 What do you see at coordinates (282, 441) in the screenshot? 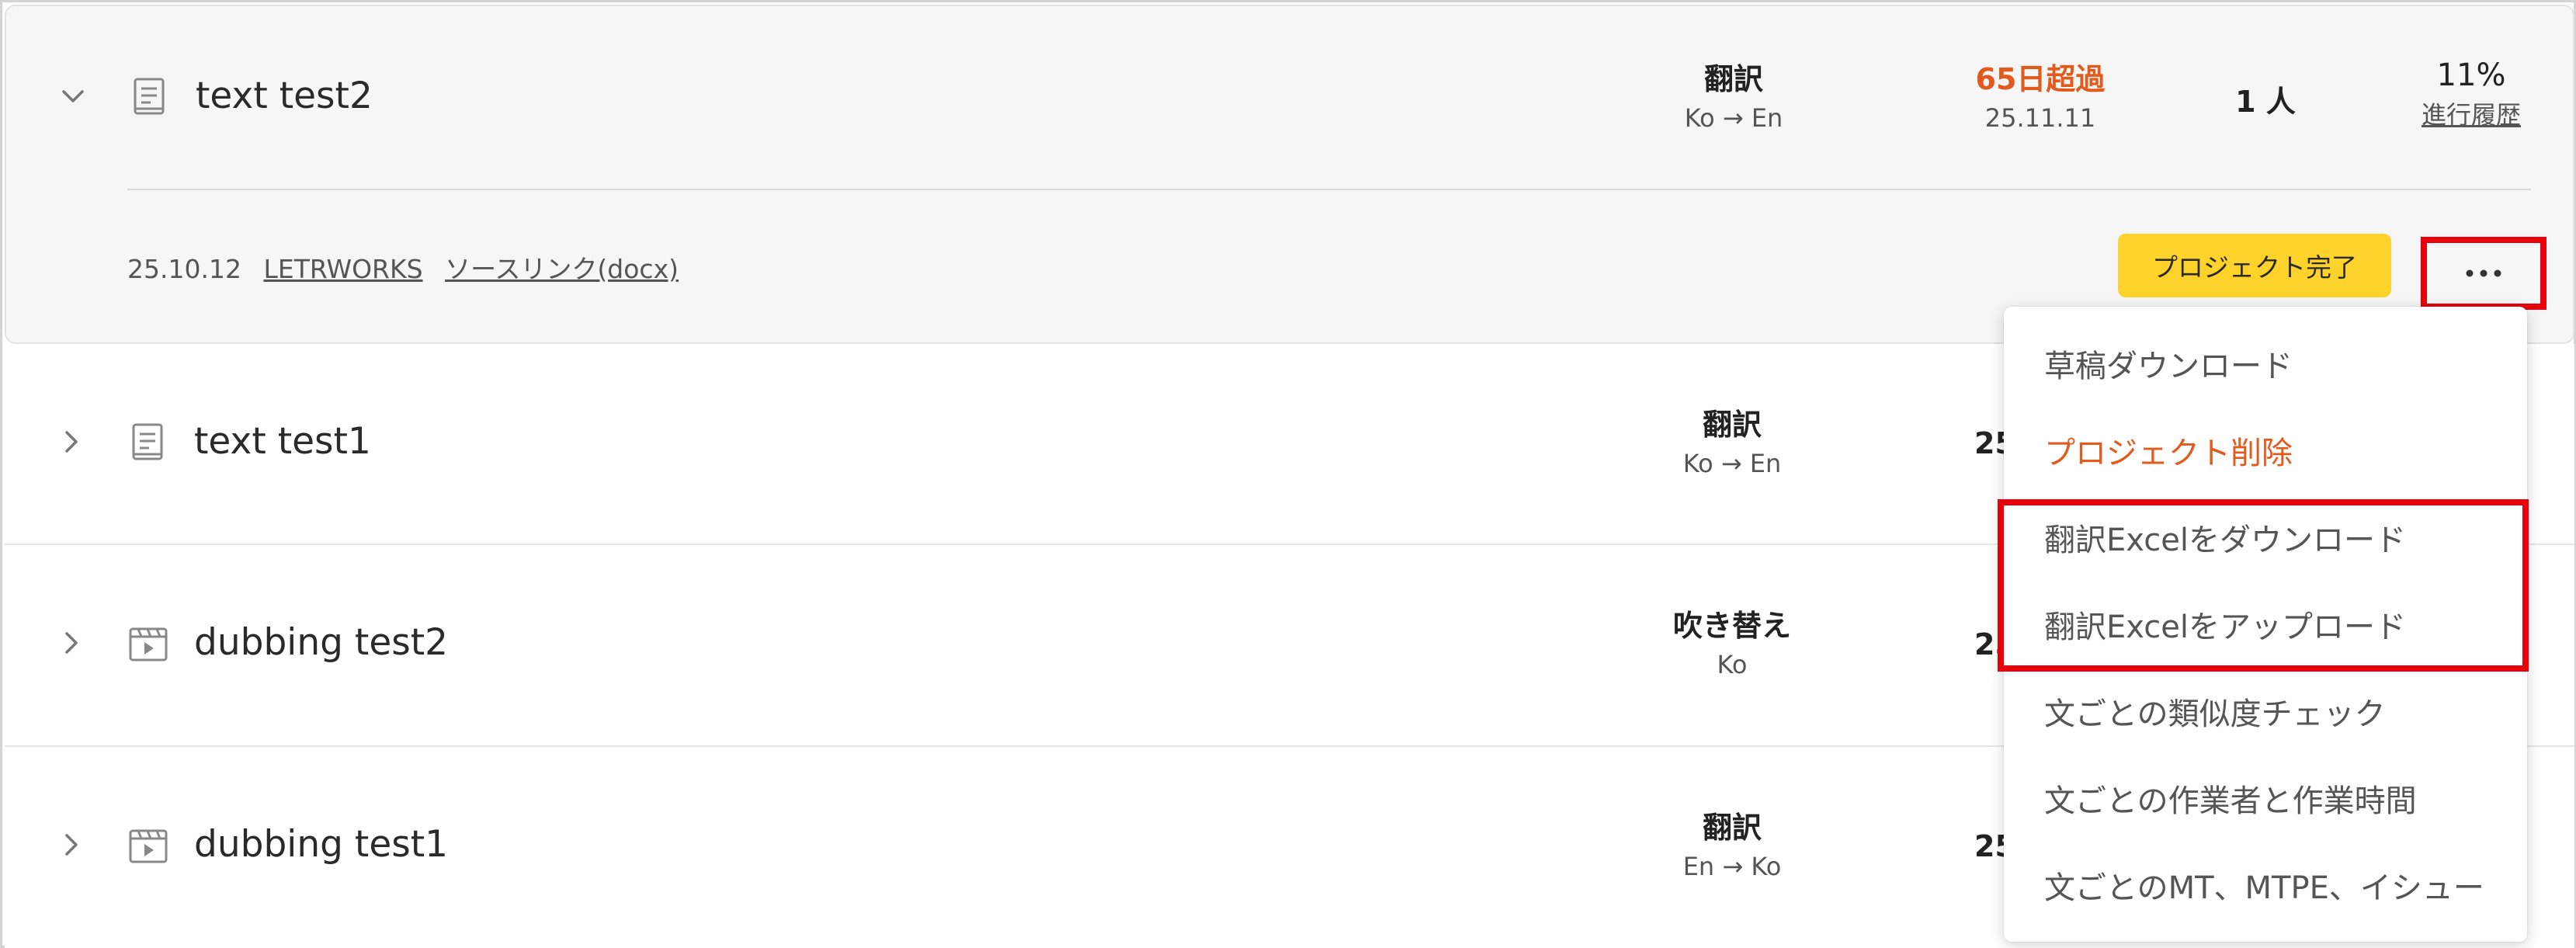
I see `project-title: text test1` at bounding box center [282, 441].